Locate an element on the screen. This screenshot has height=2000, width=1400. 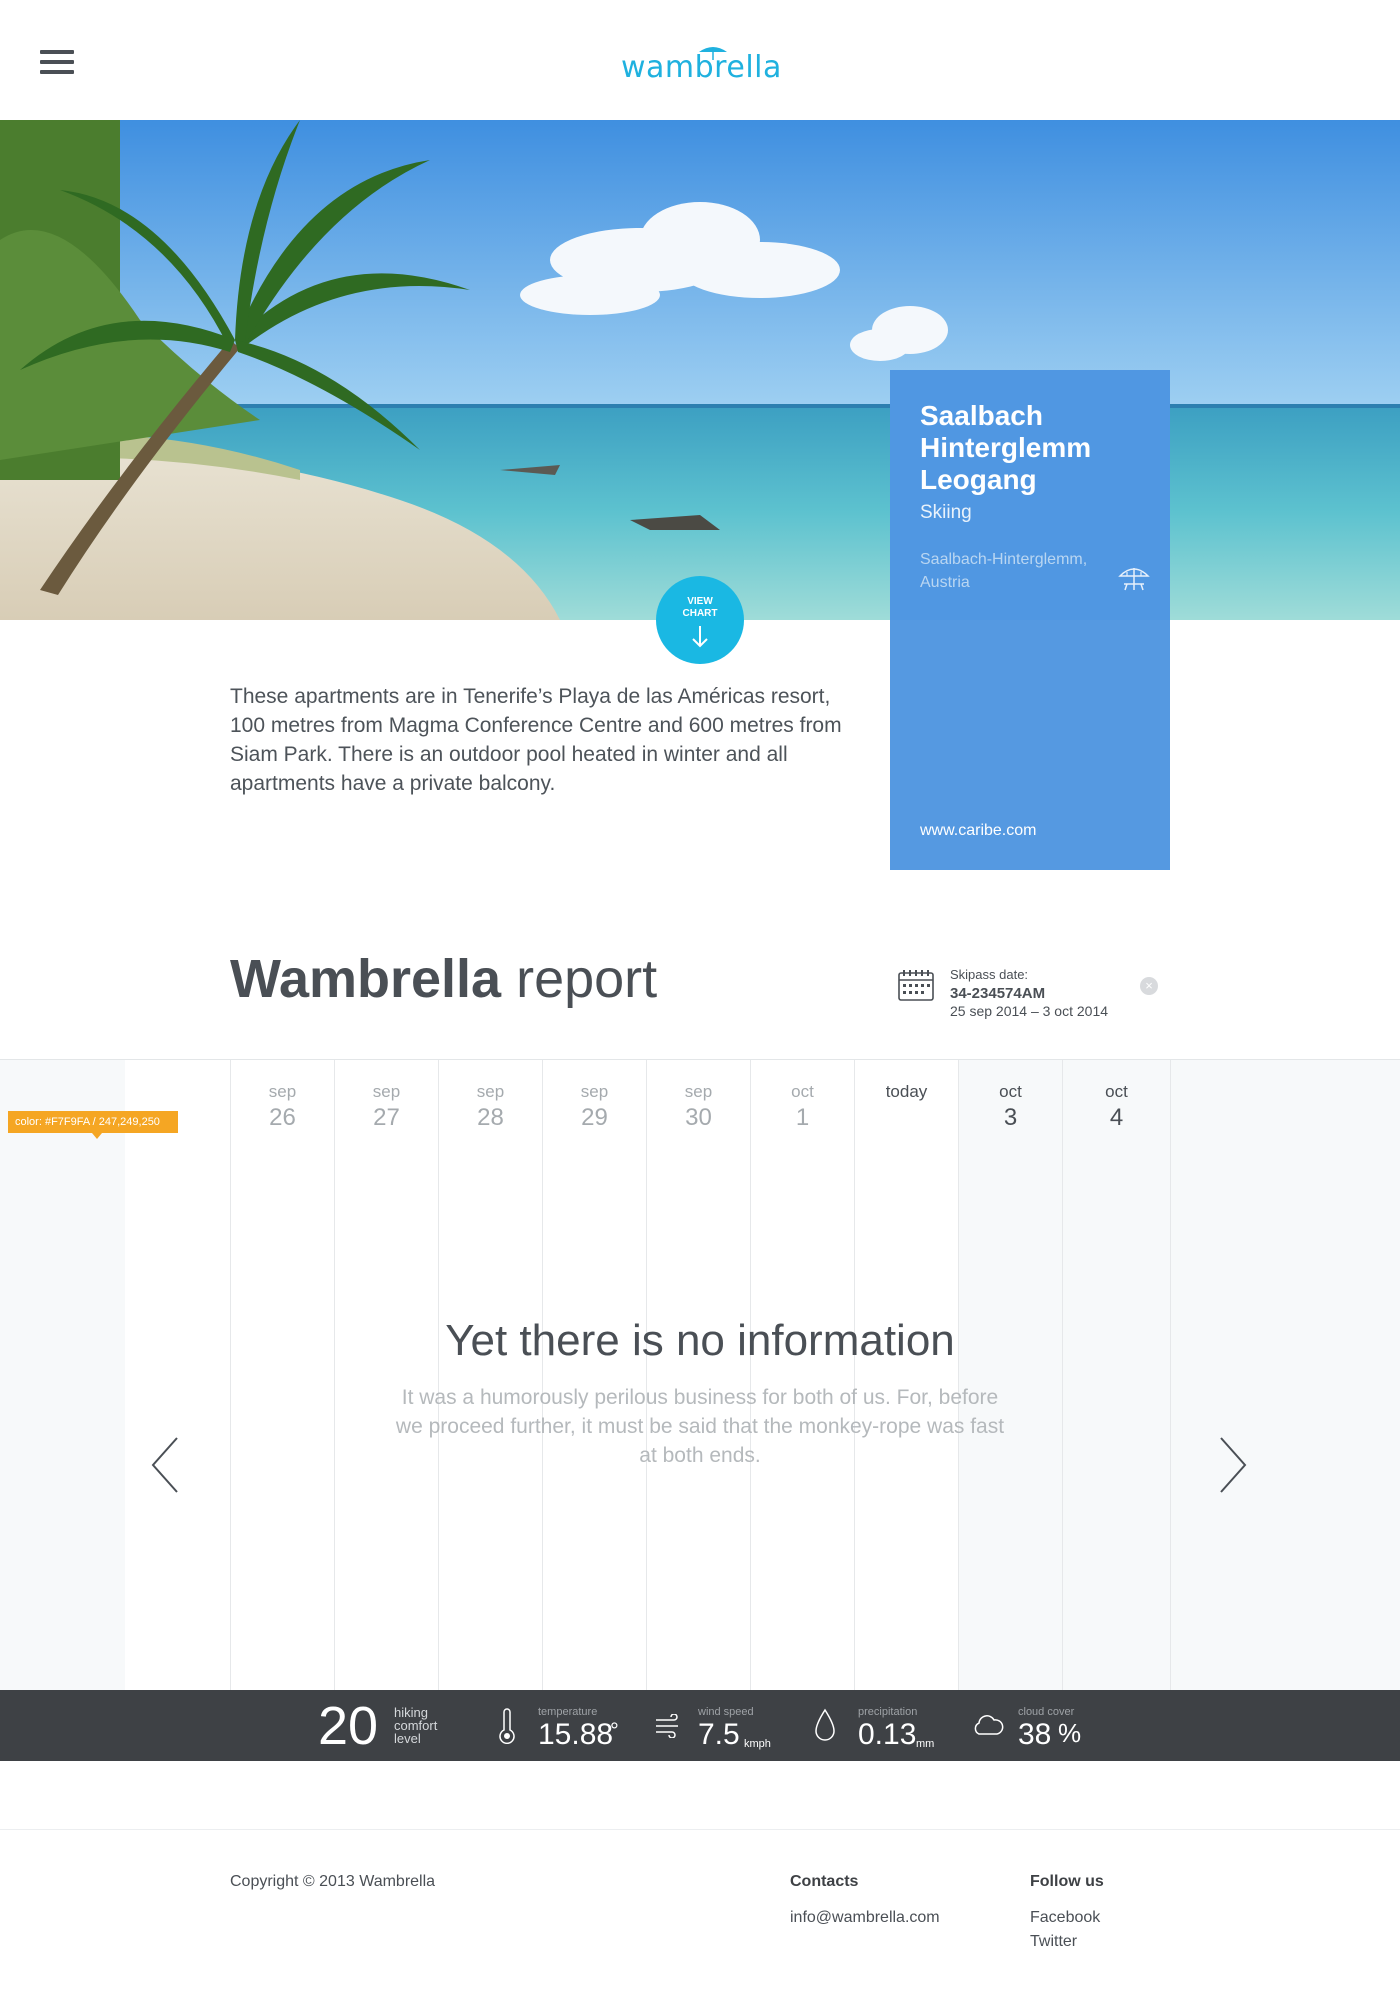
twitter-link: Twitter is located at coordinates (1053, 1942).